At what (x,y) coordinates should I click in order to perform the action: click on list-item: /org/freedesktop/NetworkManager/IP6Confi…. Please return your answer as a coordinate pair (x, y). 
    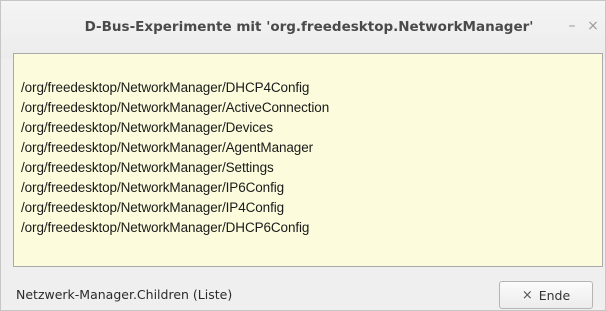
    Looking at the image, I should click on (175, 188).